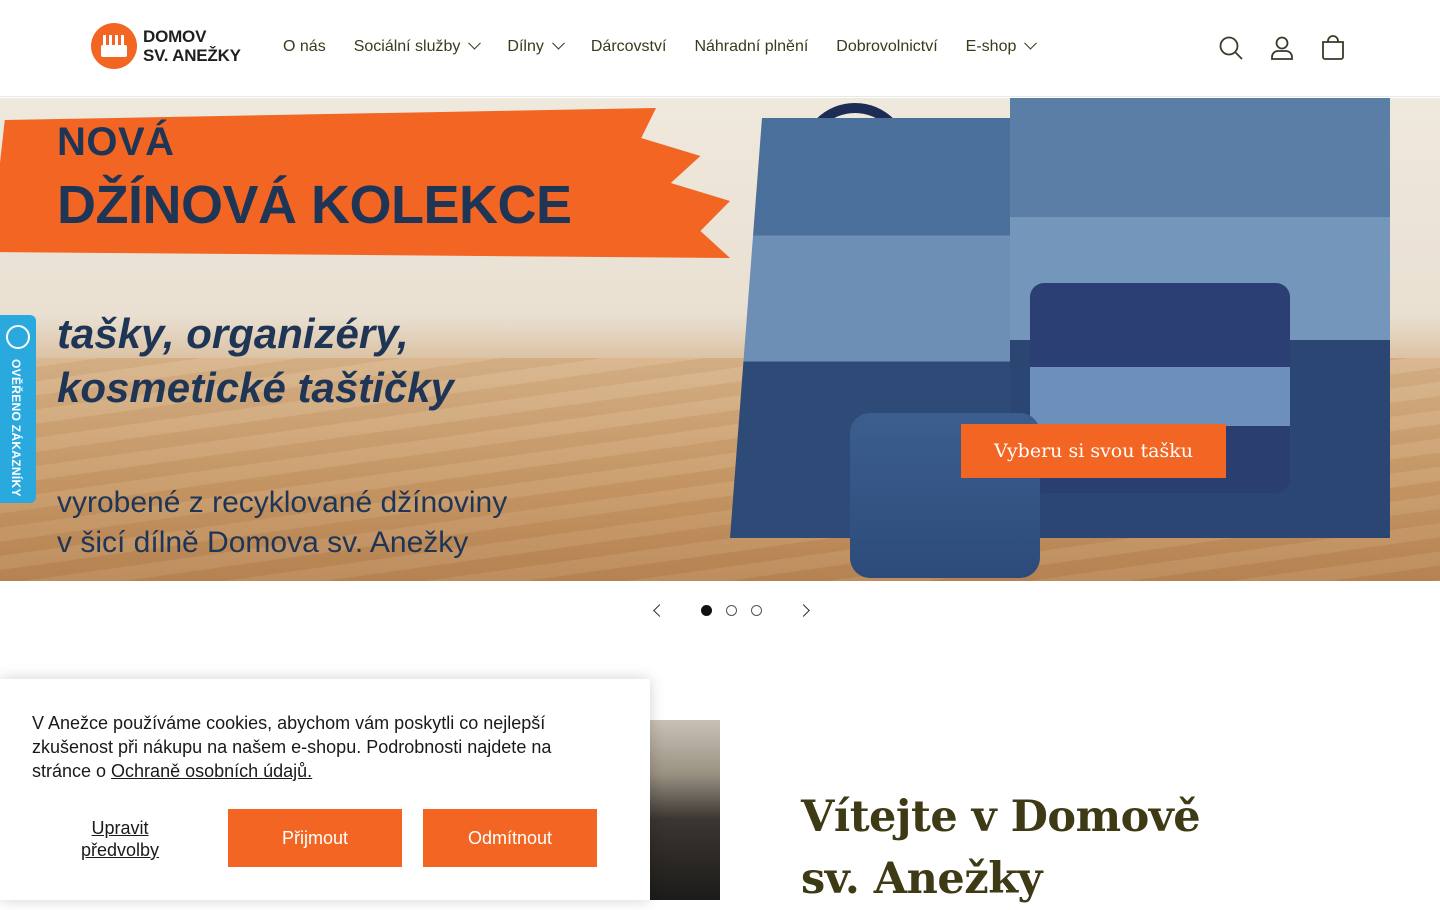 This screenshot has height=910, width=1440. I want to click on verified-badge-icon, so click(18, 337).